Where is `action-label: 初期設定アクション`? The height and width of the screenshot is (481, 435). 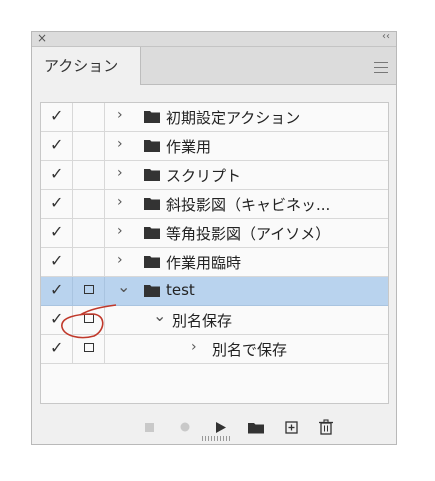 action-label: 初期設定アクション is located at coordinates (233, 118).